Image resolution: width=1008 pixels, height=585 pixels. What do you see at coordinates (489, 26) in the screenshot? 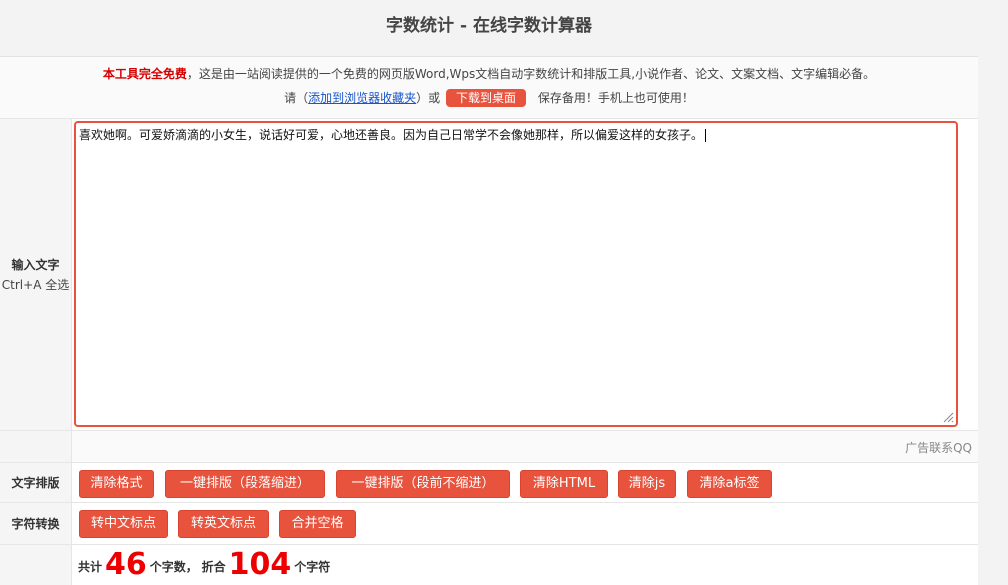
I see `page-title: 字数统计 - 在线字数计算器` at bounding box center [489, 26].